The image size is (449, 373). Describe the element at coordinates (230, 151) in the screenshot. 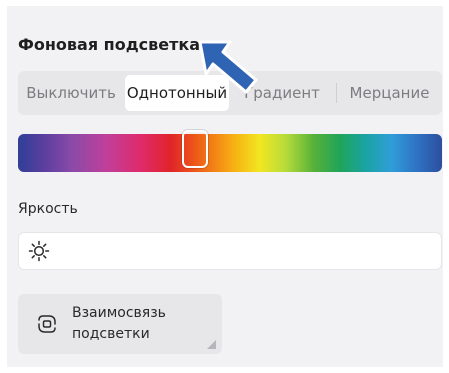

I see `color-spectrum-slider` at that location.